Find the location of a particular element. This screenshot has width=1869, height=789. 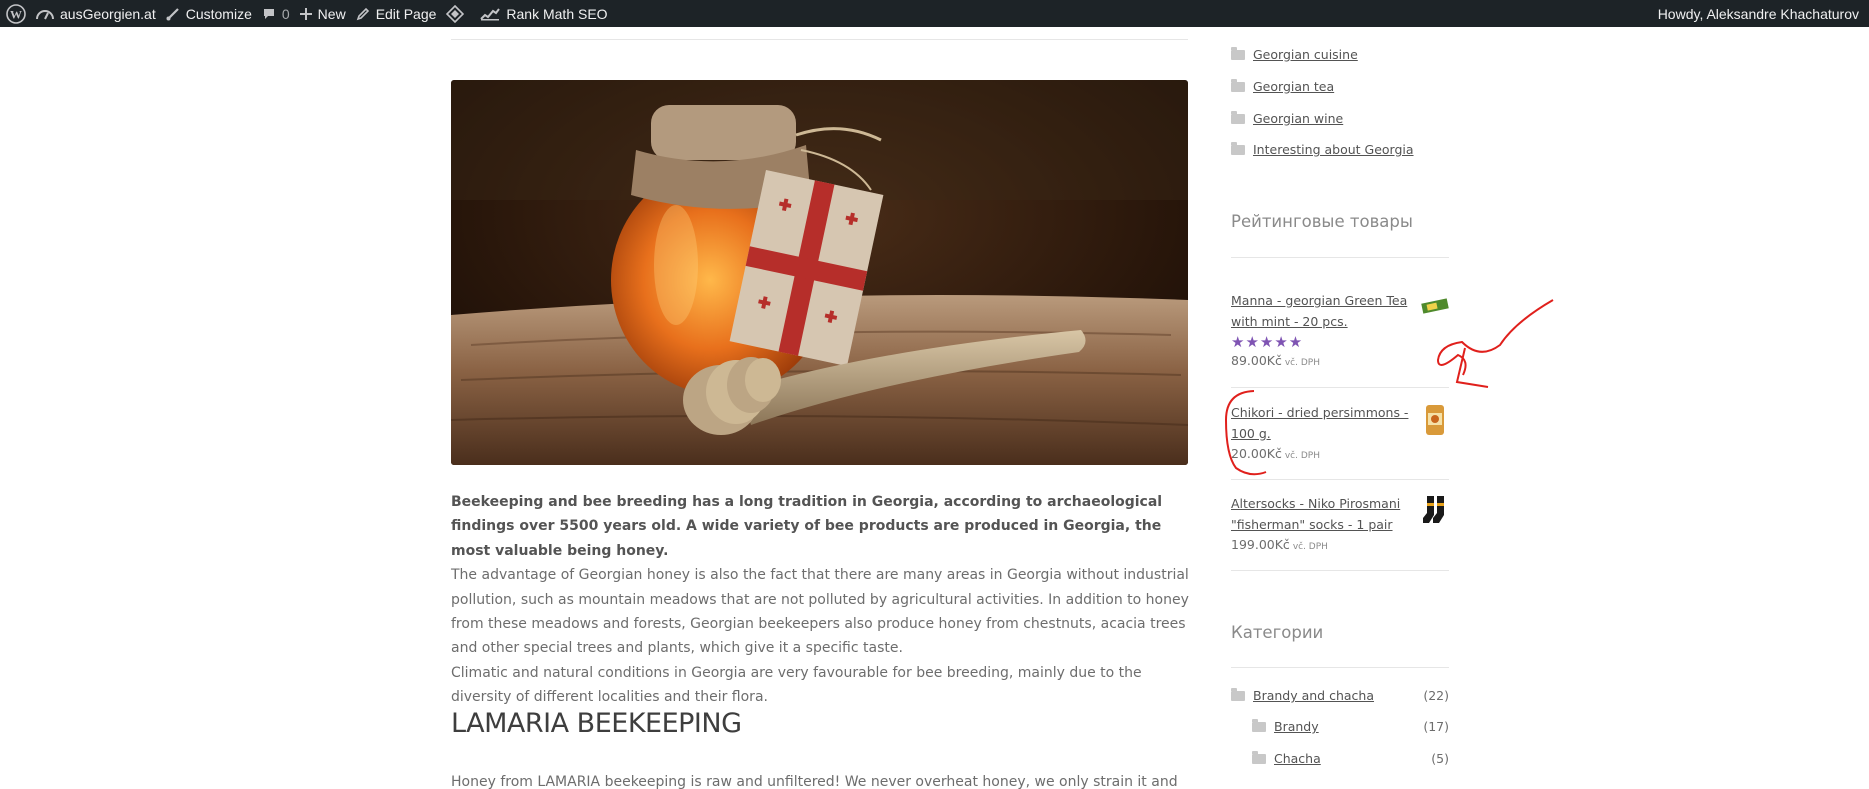

product-price: 20.00Kč vč. DPH is located at coordinates (1275, 453).